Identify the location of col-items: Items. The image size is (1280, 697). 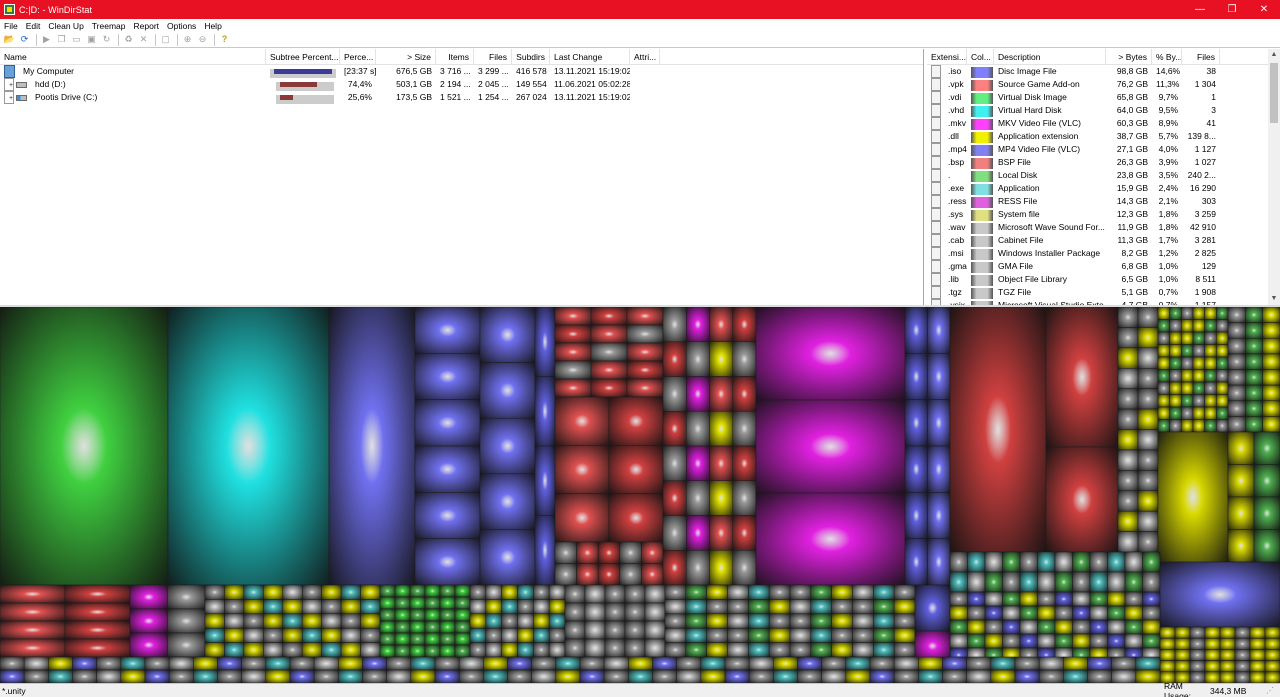
(455, 57).